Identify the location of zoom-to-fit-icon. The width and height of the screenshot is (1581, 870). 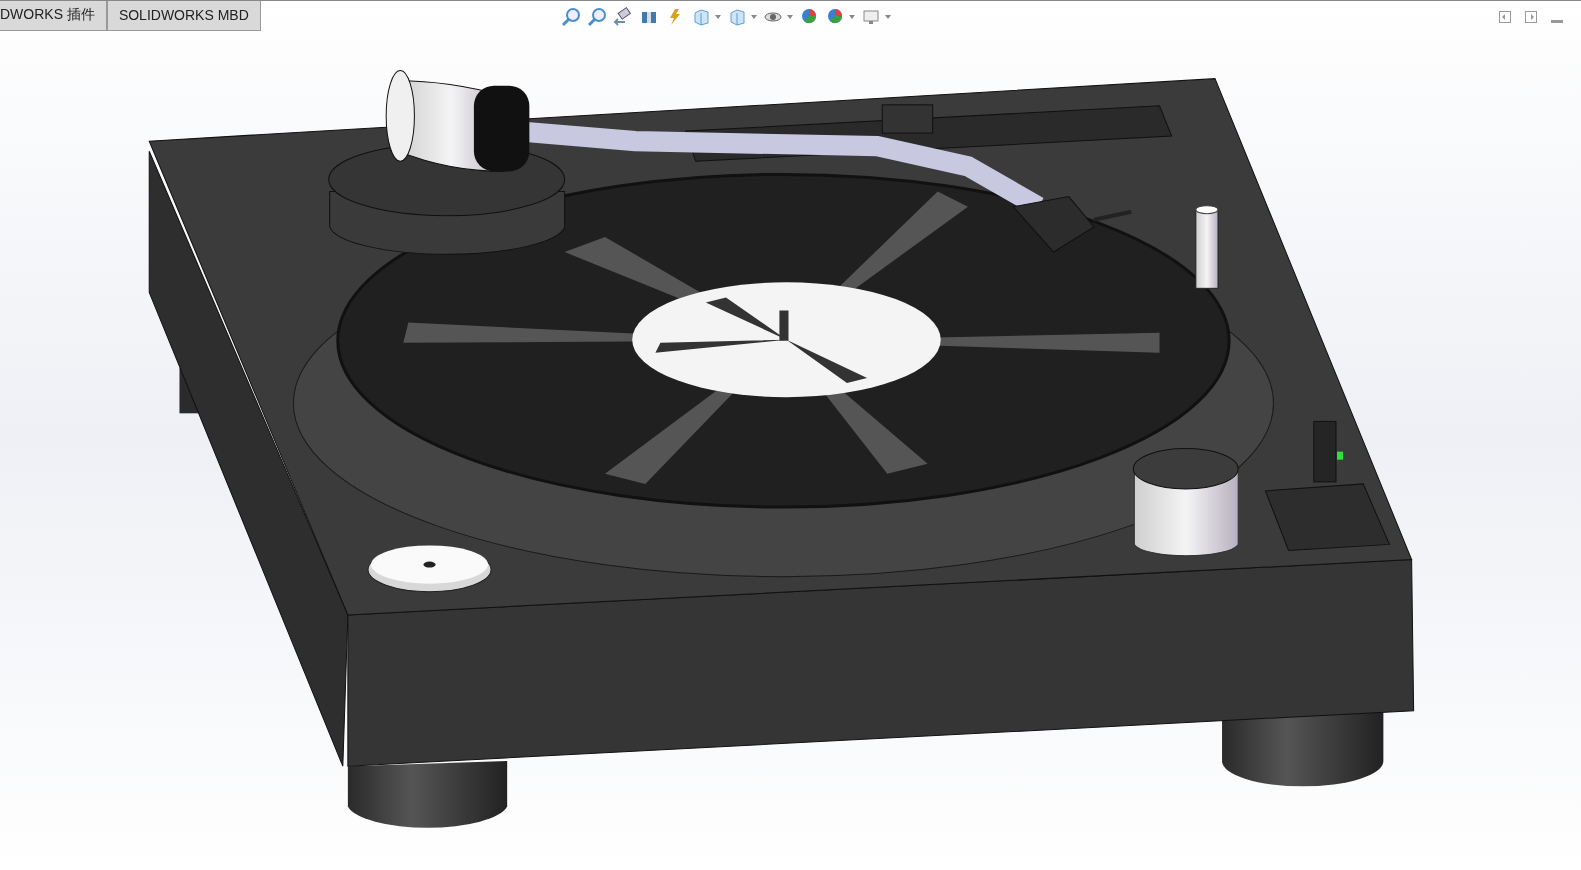
(570, 17).